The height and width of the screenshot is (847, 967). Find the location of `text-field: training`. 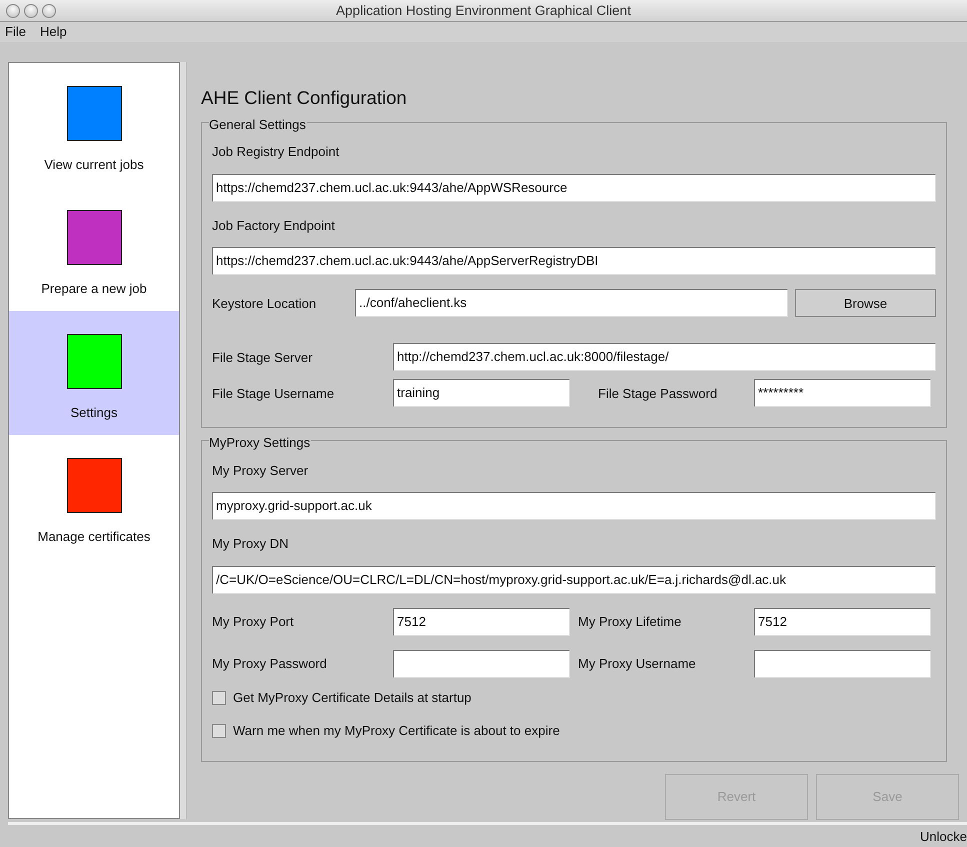

text-field: training is located at coordinates (481, 393).